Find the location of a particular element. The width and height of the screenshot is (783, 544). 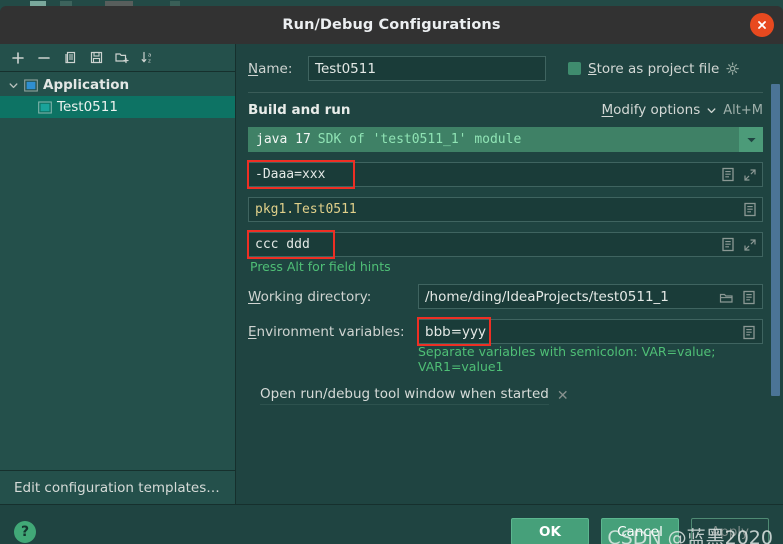

store-as-project-file-toggle: Store as project file is located at coordinates (654, 69).